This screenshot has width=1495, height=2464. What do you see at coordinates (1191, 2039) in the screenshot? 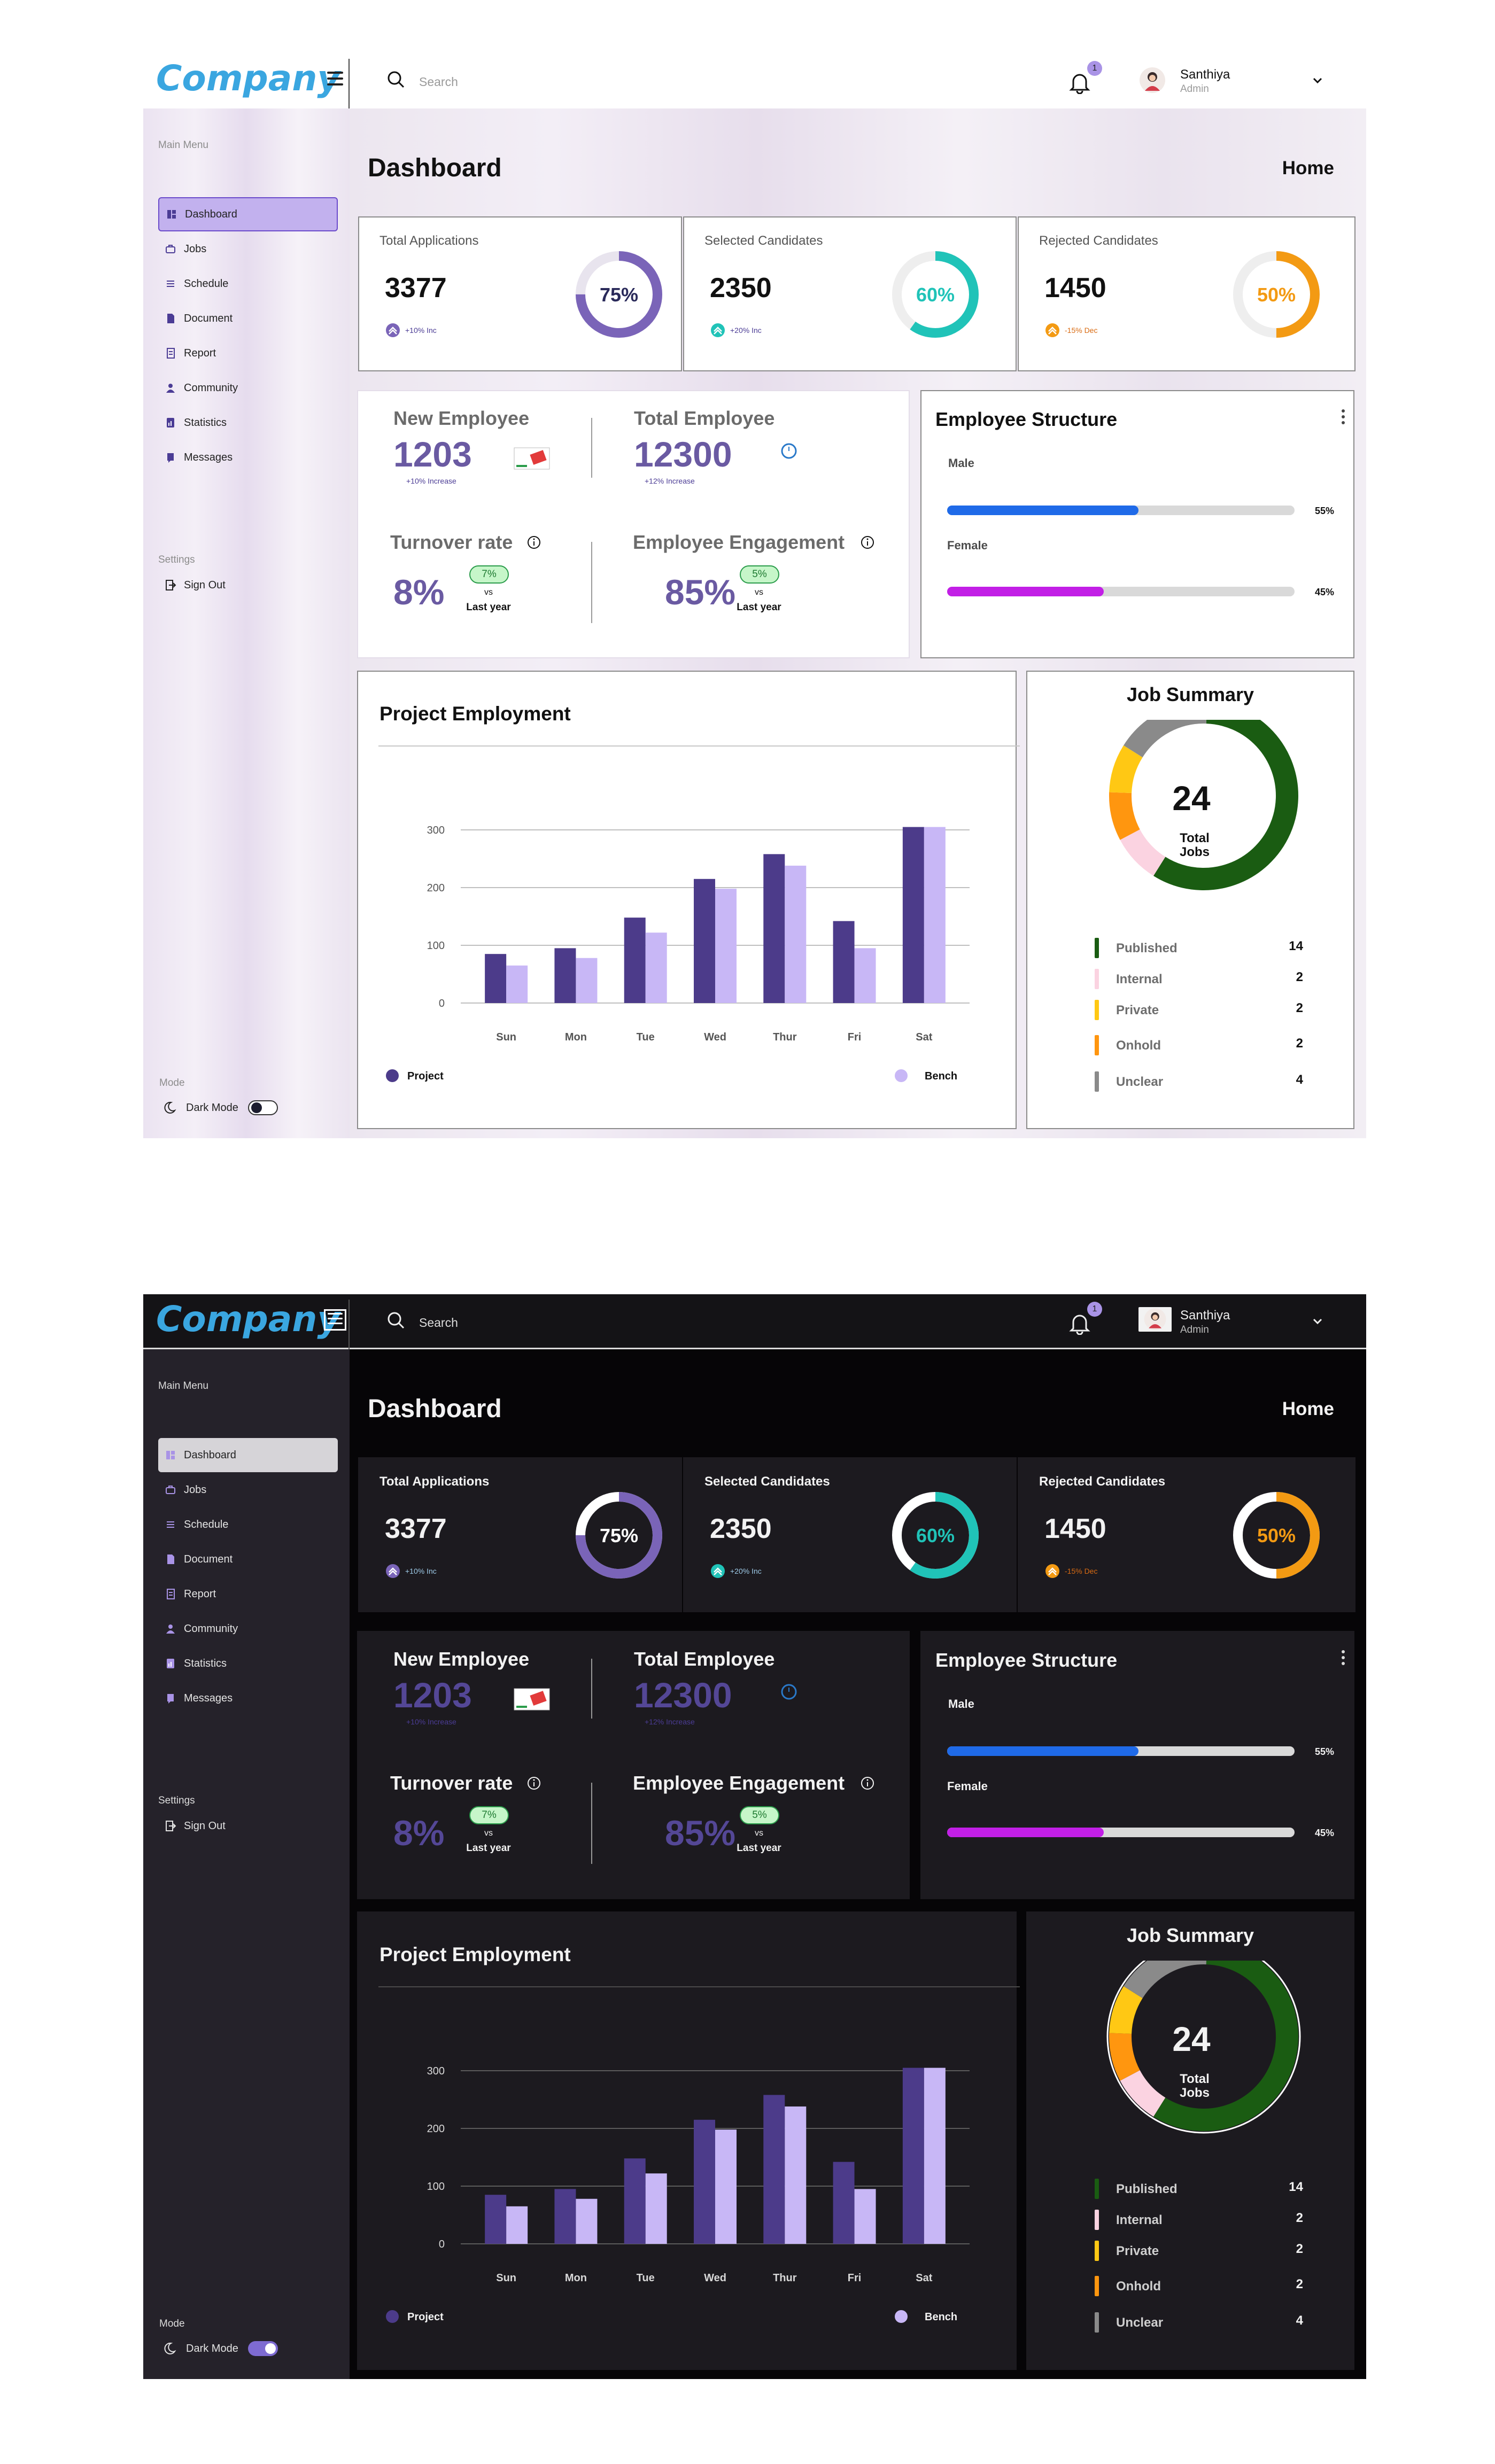
I see `total-jobs-value: 24` at bounding box center [1191, 2039].